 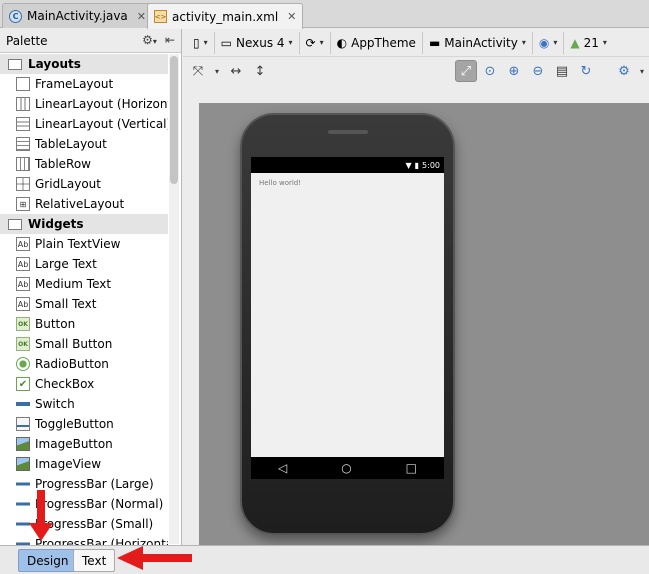 I want to click on activity-layout-preview: Hello world!, so click(x=347, y=315).